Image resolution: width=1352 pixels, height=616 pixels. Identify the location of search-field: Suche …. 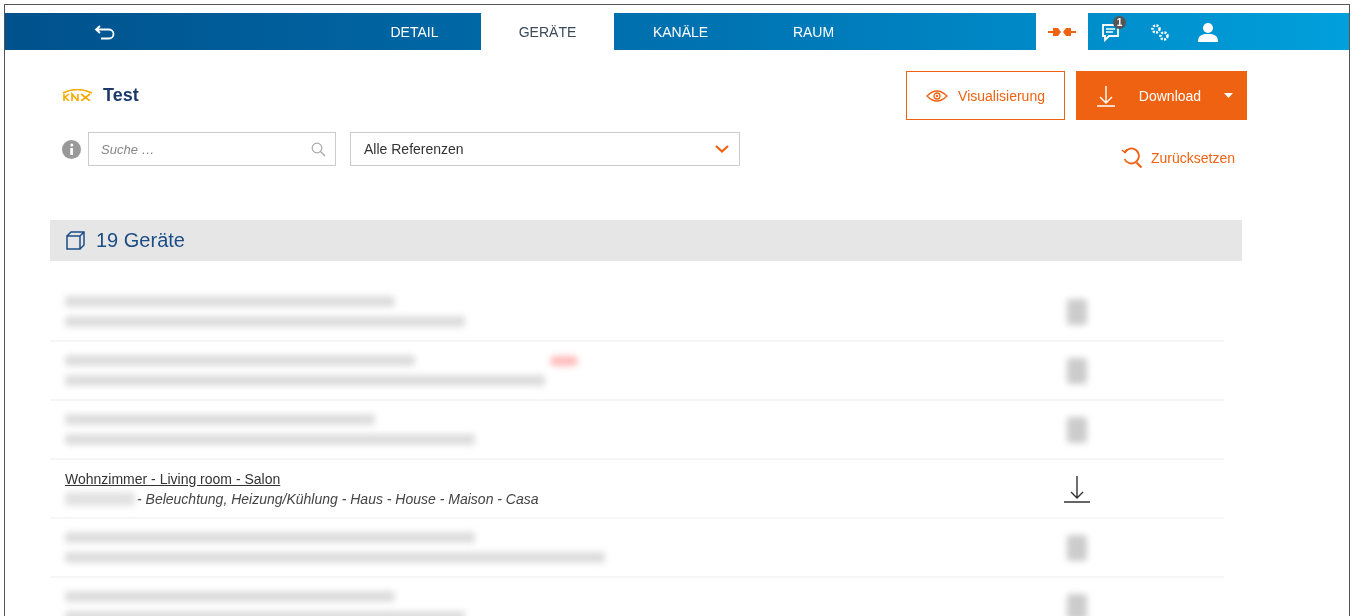
(212, 149).